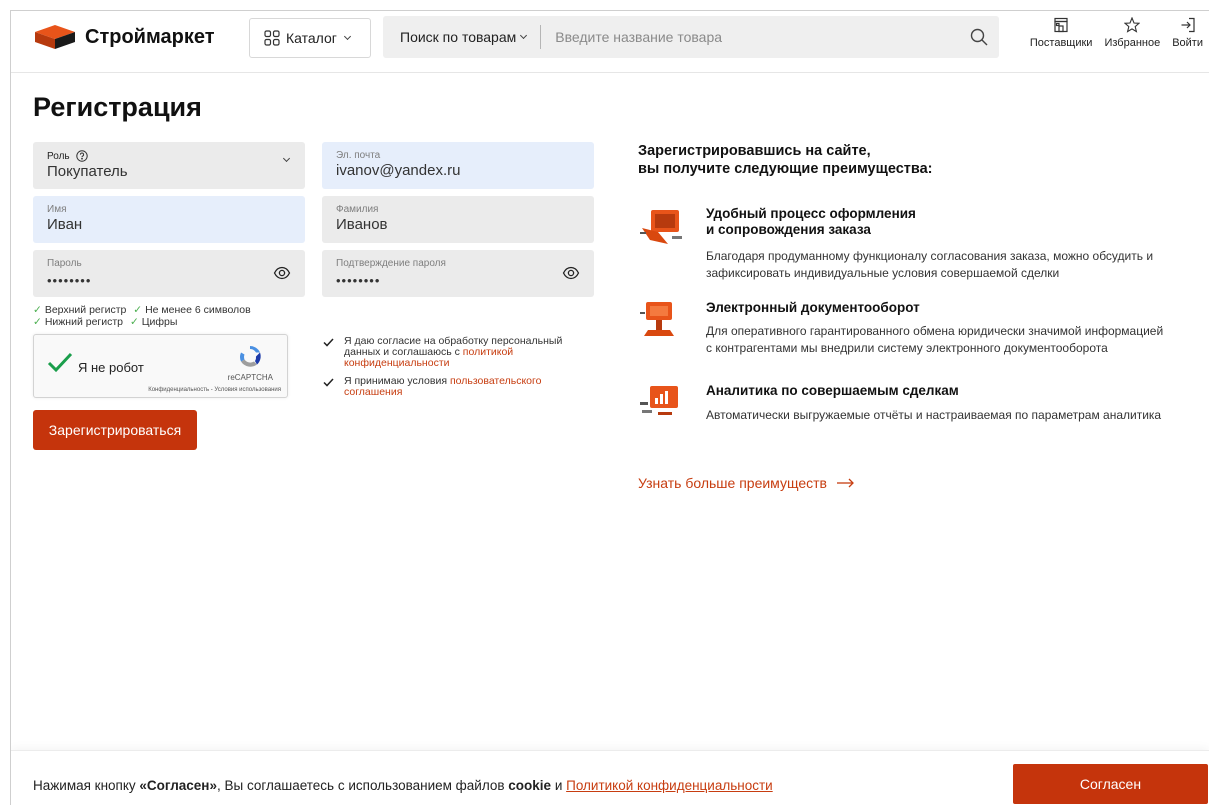  What do you see at coordinates (250, 377) in the screenshot?
I see `recaptcha-brand: reCAPTCHA` at bounding box center [250, 377].